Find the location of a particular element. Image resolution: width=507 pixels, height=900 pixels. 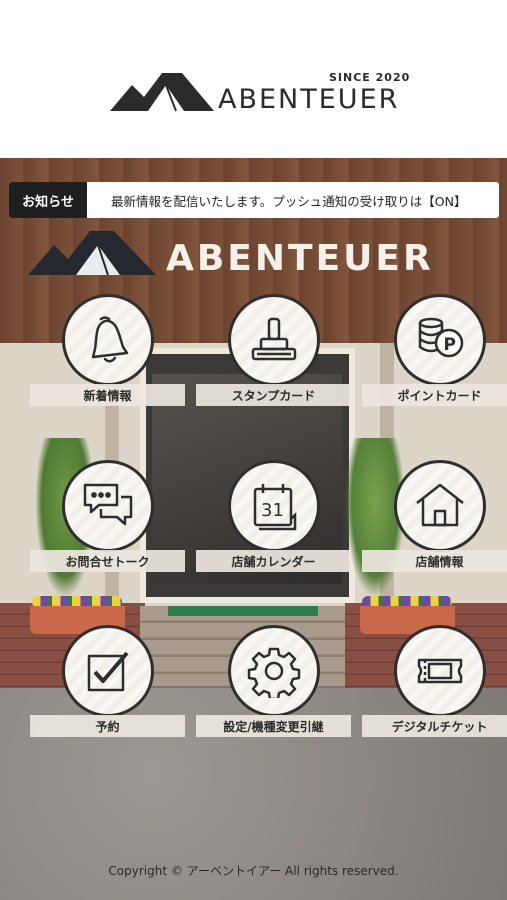

sign-logo-icon is located at coordinates (92, 253).